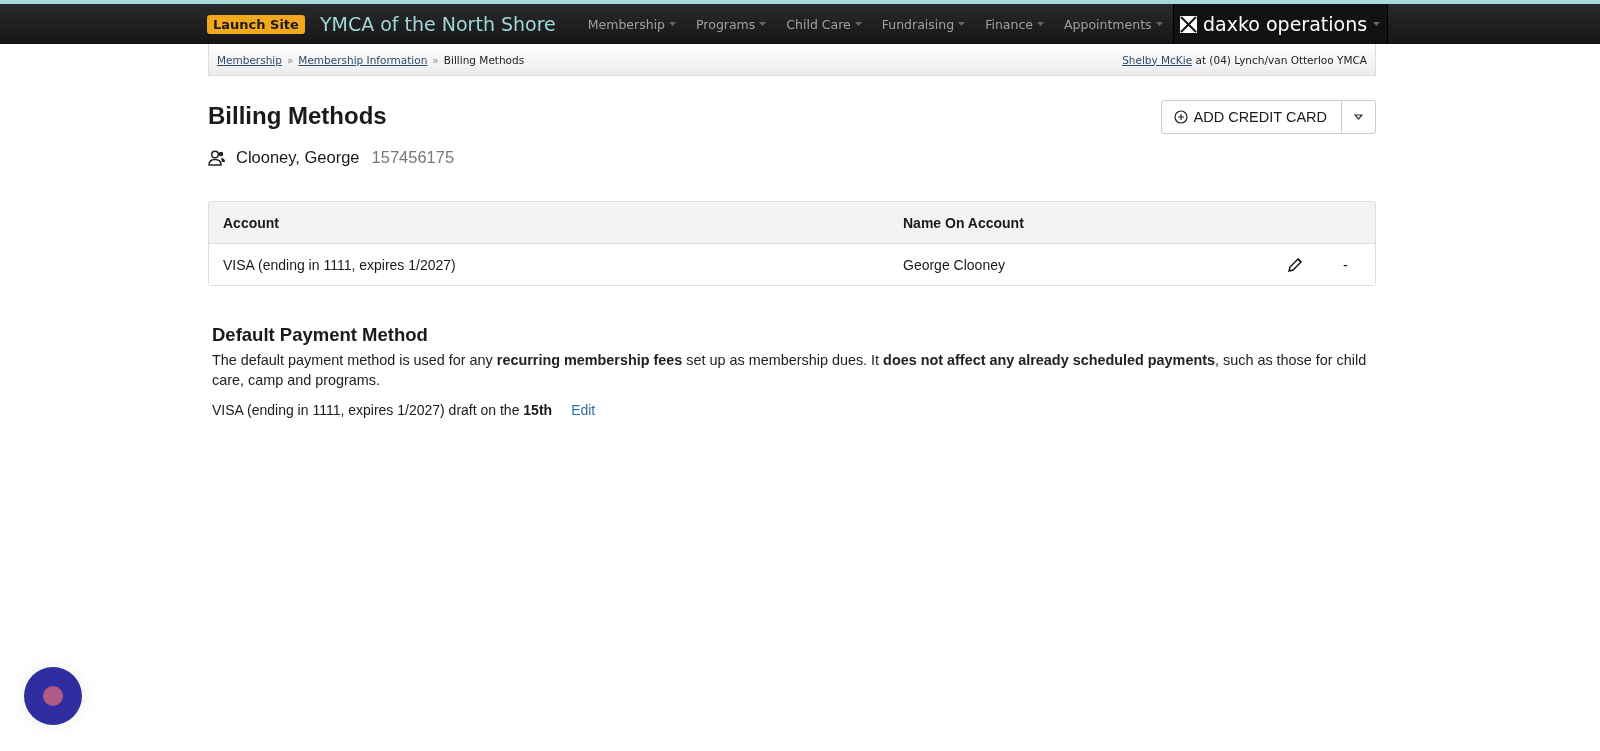  I want to click on dropdown-button, so click(1359, 117).